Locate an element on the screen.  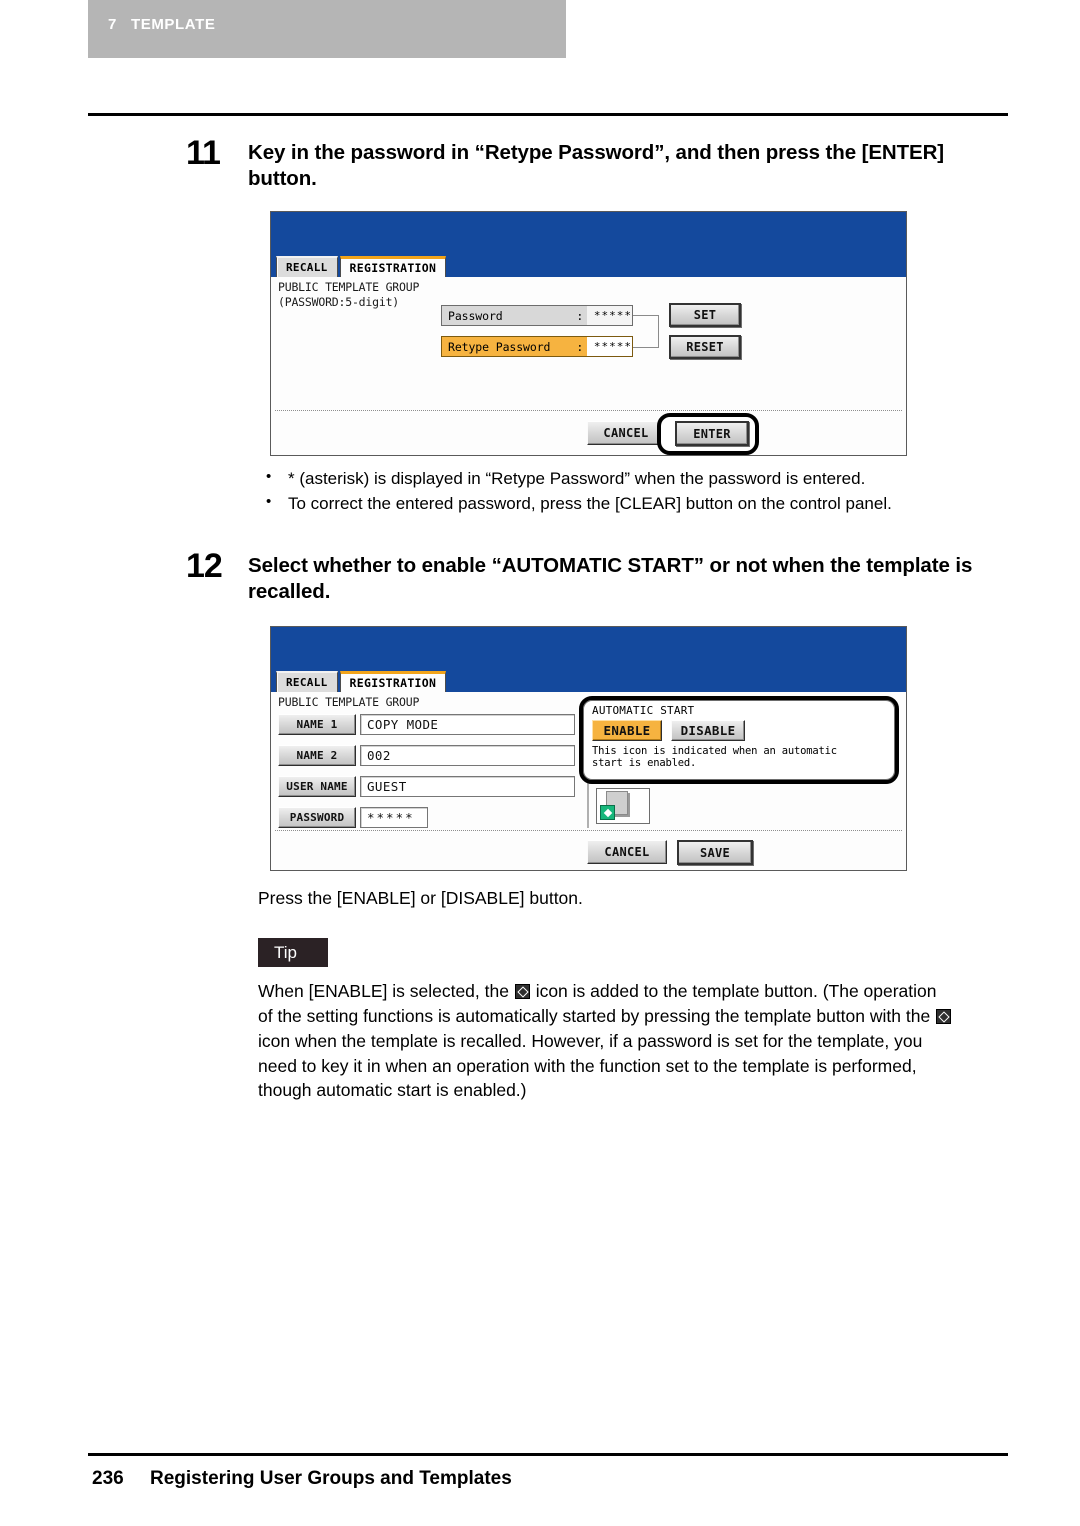
automatic-start-inline-icon is located at coordinates (522, 991).